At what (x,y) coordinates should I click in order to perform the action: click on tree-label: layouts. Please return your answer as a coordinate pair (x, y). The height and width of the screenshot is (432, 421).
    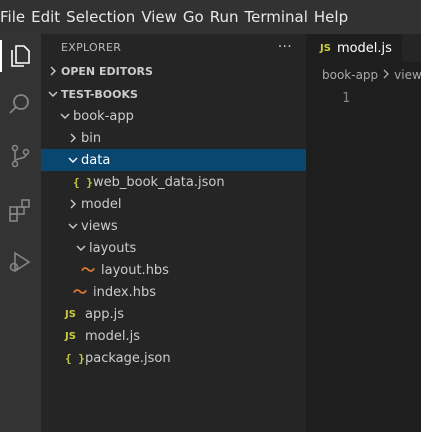
    Looking at the image, I should click on (113, 248).